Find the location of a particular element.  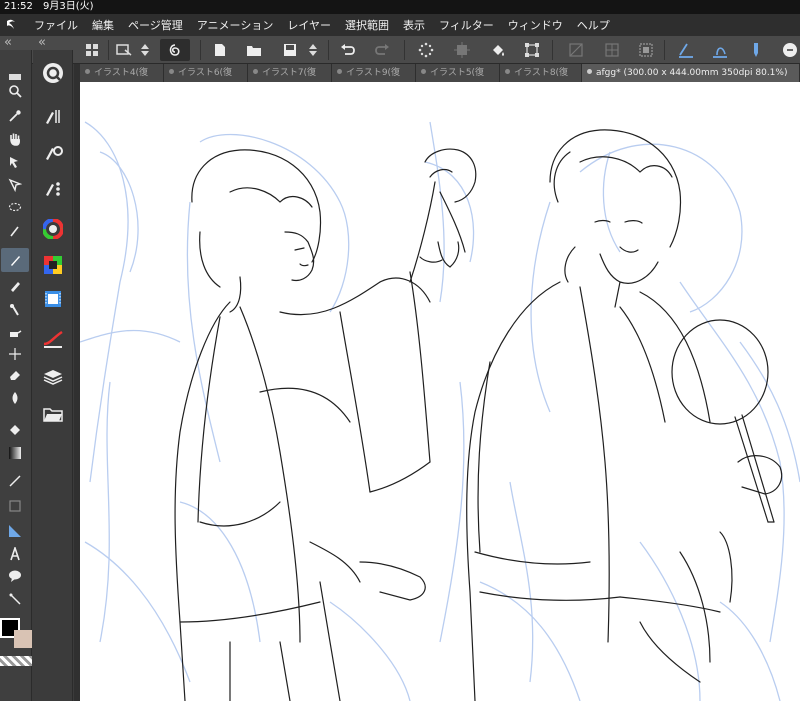

tab-label: イラスト9(復 is located at coordinates (373, 73).